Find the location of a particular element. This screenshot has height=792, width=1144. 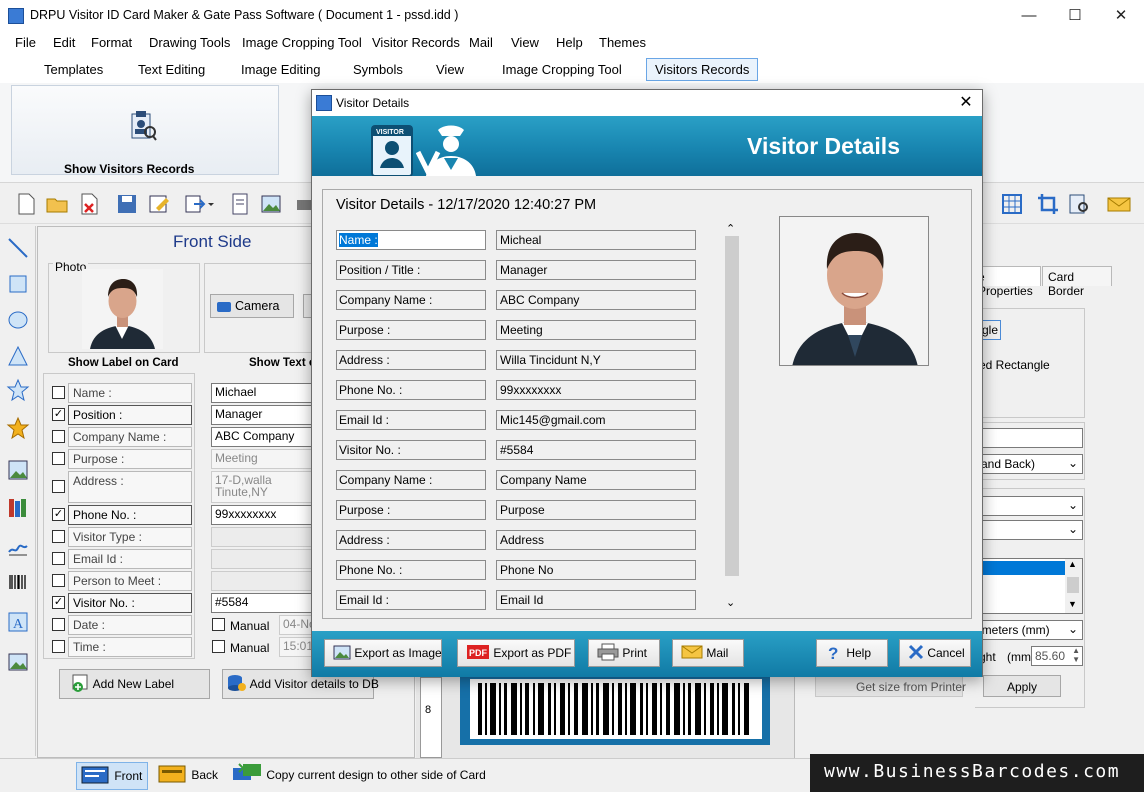

mail-icon is located at coordinates (1118, 204).